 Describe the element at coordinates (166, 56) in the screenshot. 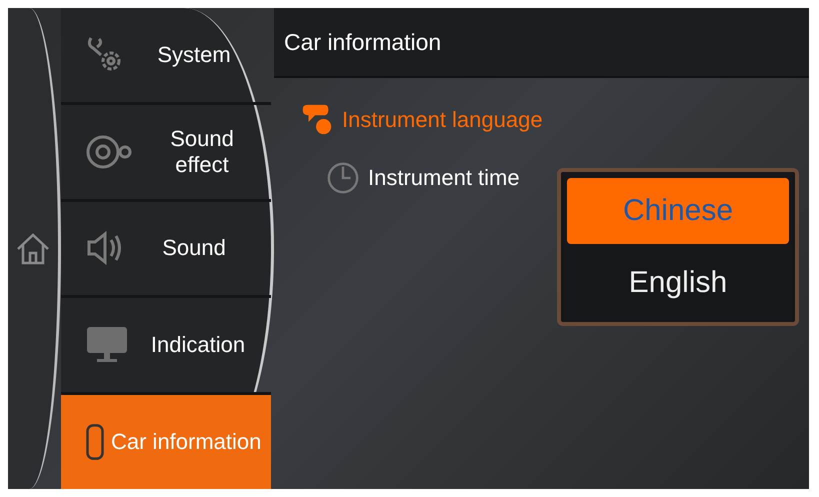

I see `menu-item: System` at that location.